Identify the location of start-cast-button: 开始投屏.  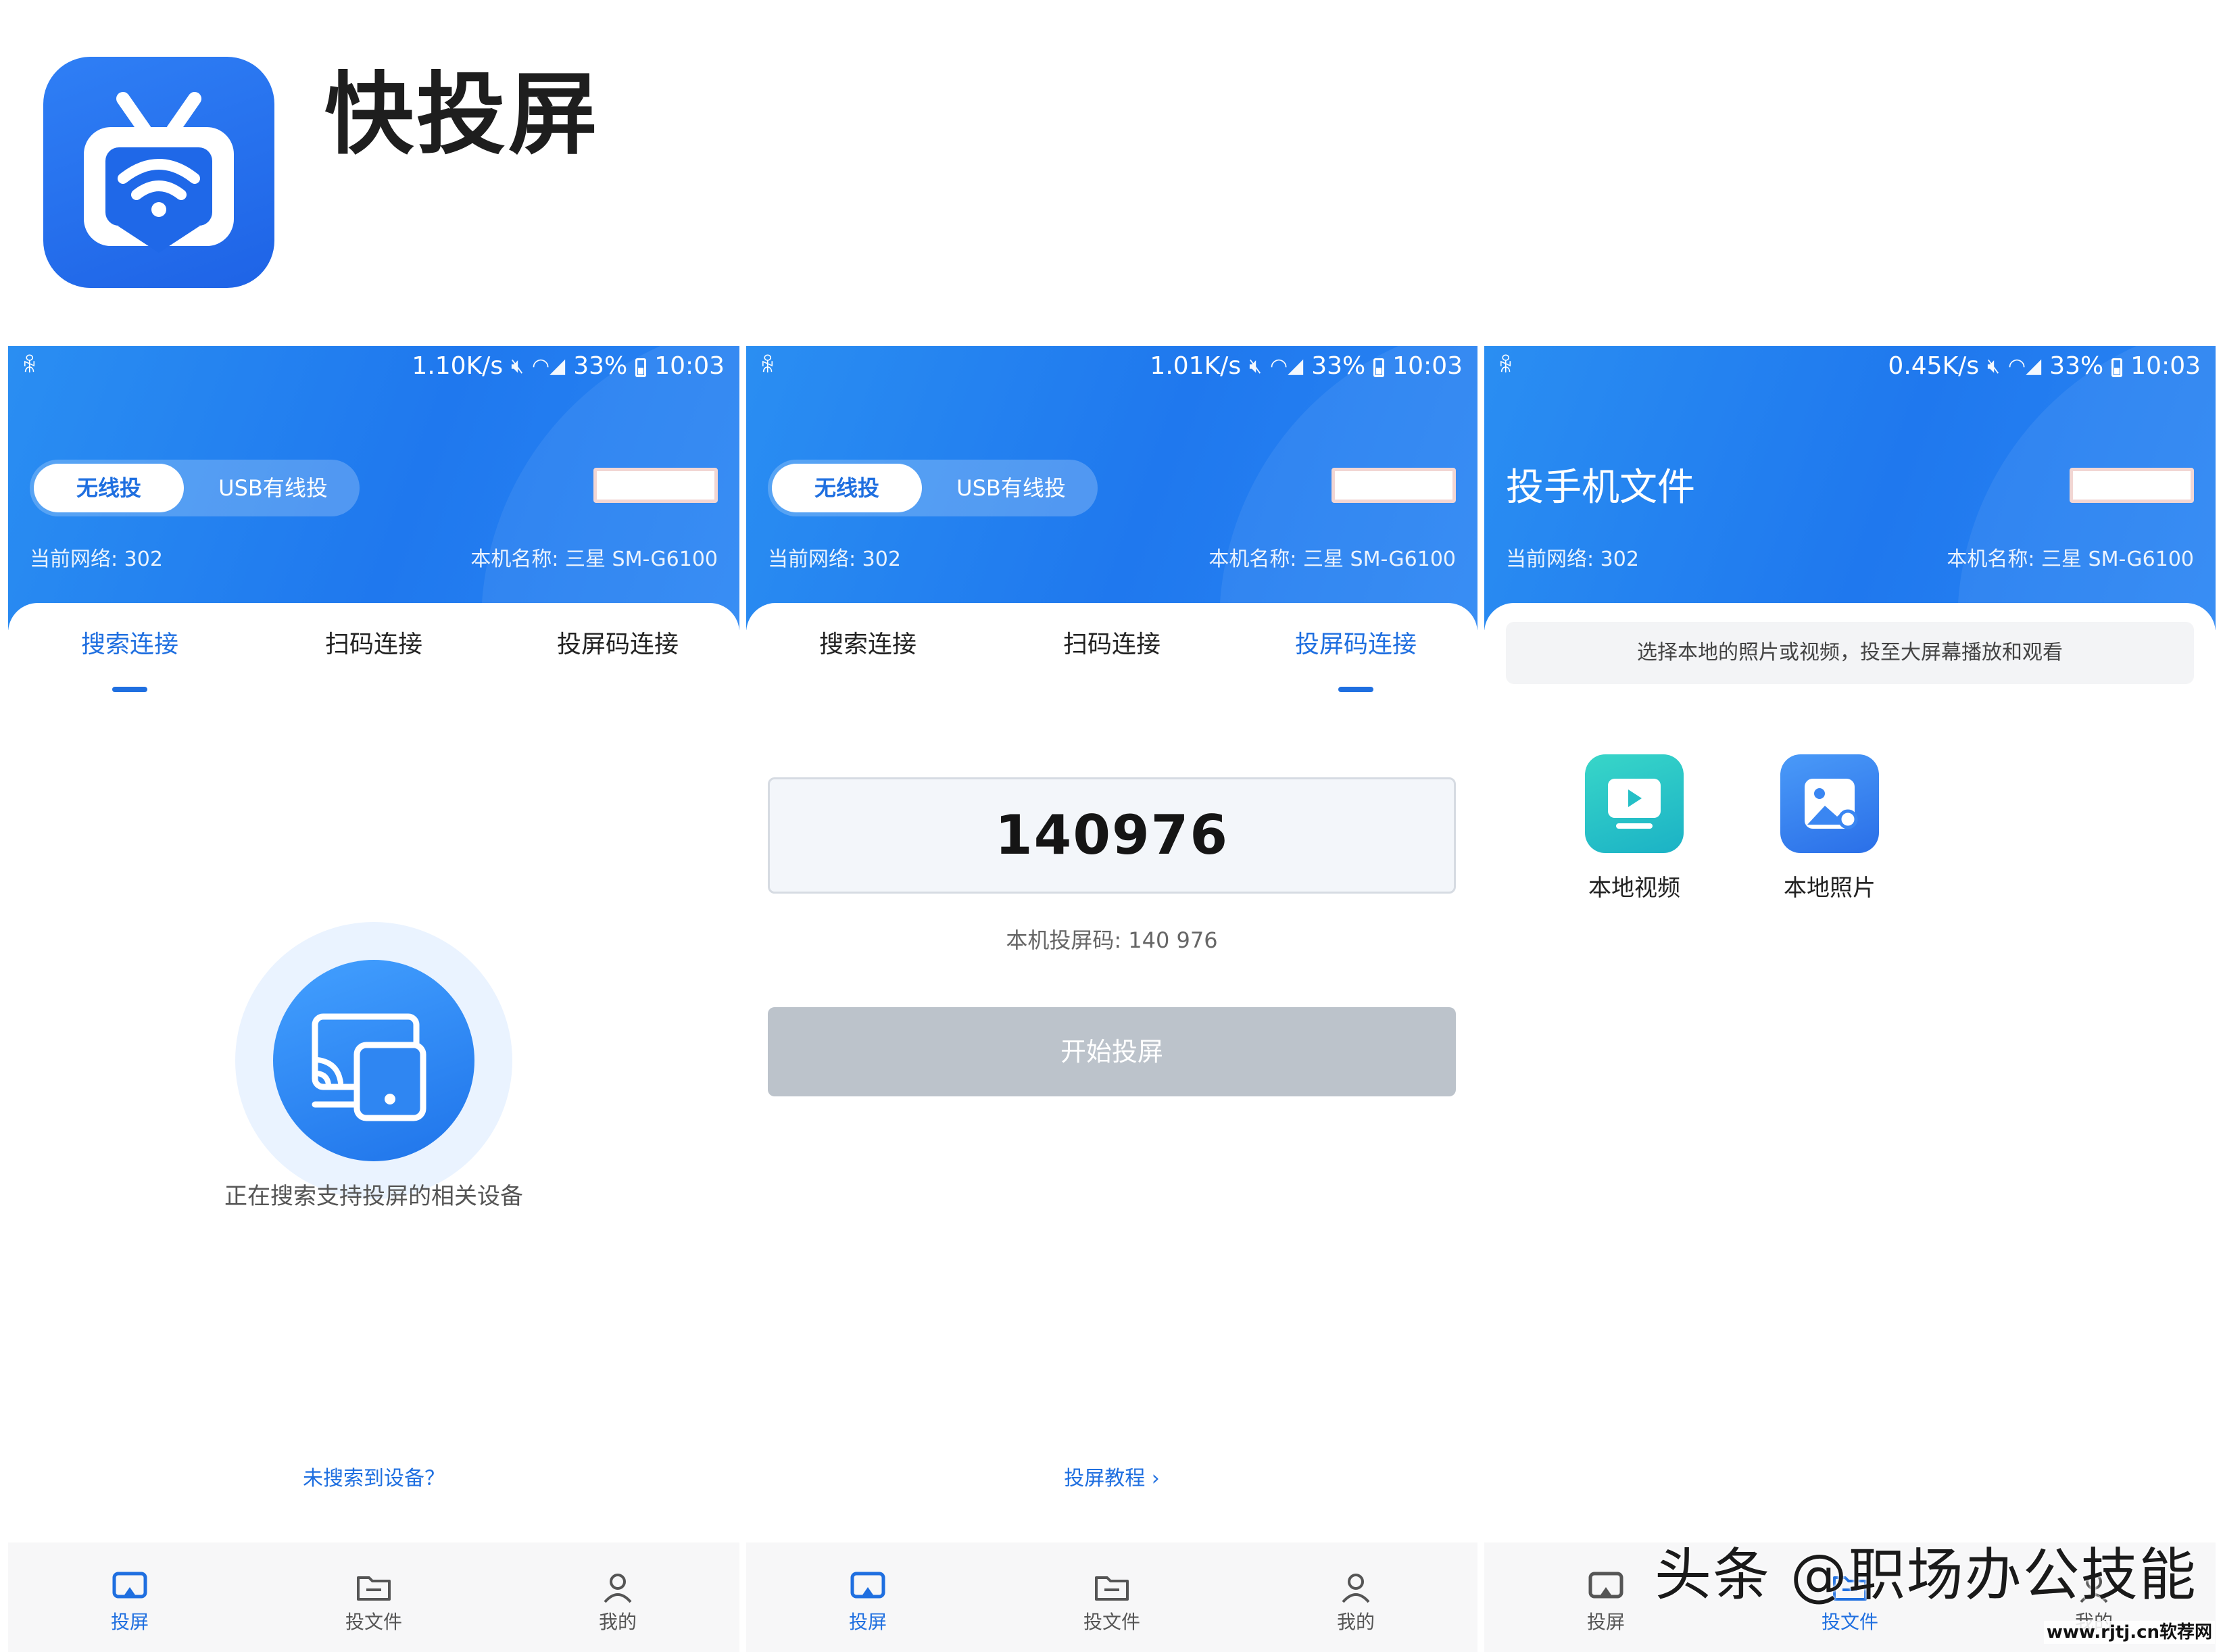
(1112, 1051).